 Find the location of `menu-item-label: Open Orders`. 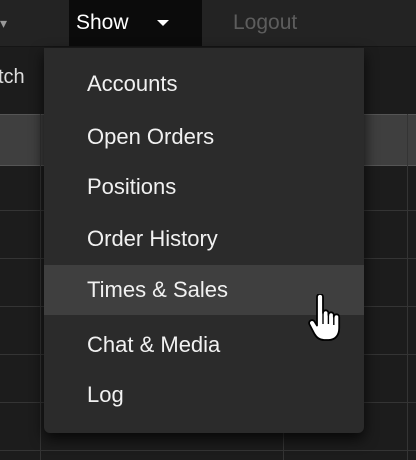

menu-item-label: Open Orders is located at coordinates (151, 136).